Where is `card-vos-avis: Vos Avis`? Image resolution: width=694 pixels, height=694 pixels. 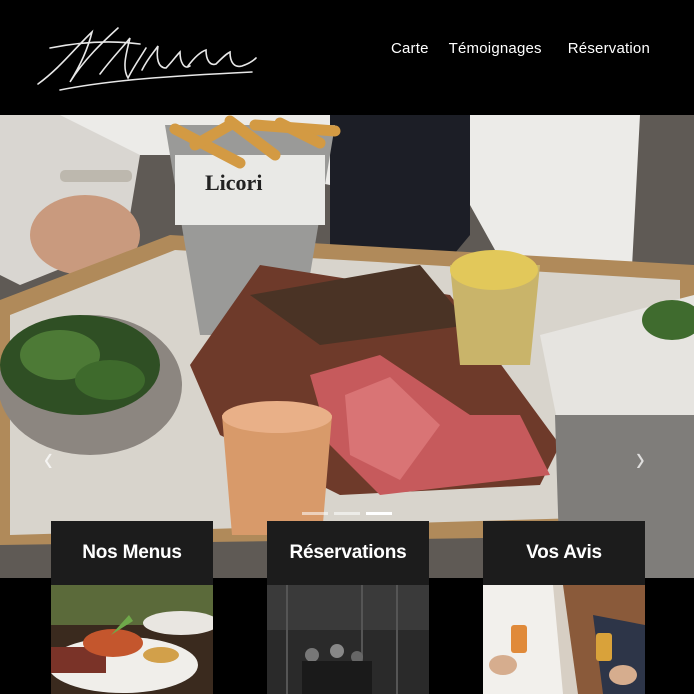
card-vos-avis: Vos Avis is located at coordinates (564, 607).